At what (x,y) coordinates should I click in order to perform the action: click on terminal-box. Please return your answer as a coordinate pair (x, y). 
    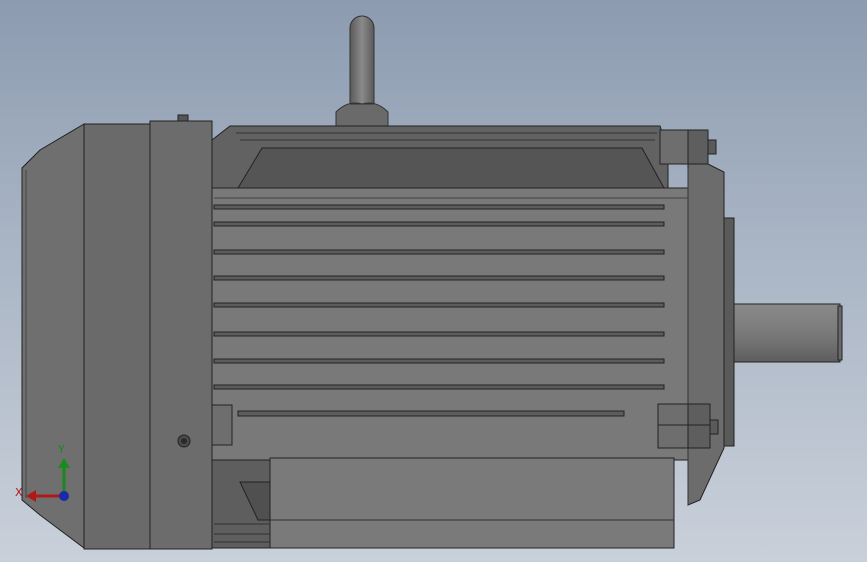
    Looking at the image, I should click on (472, 503).